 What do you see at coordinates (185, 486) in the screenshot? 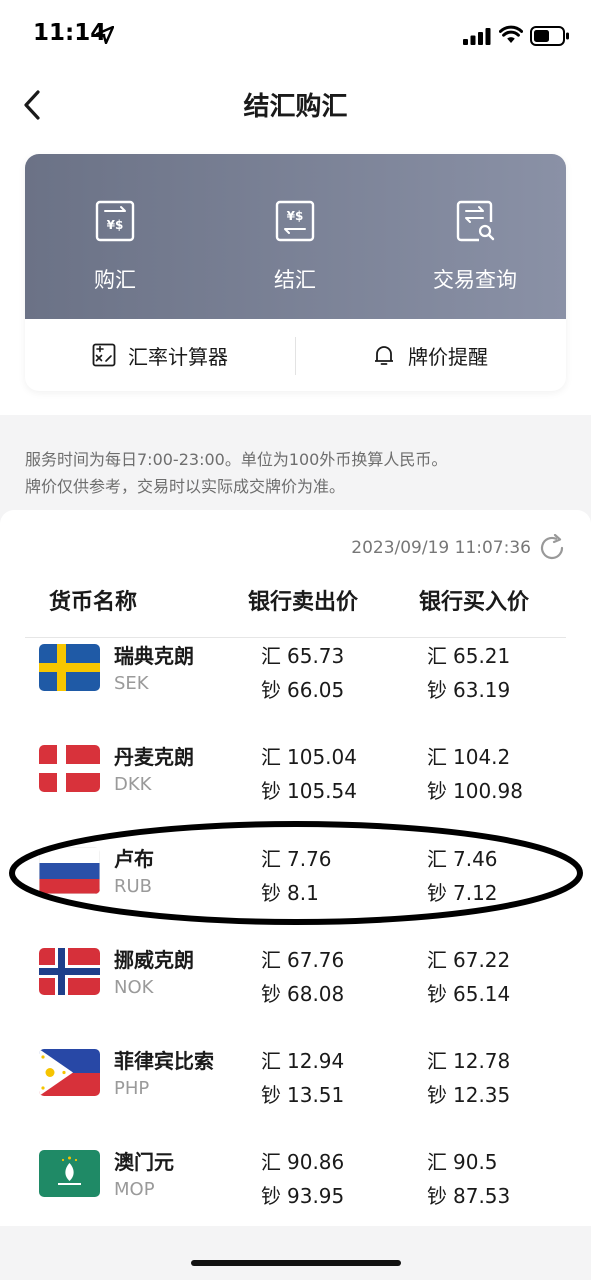
I see `notice-line-2: 牌价仅供参考，交易时以实际成交牌价为准。` at bounding box center [185, 486].